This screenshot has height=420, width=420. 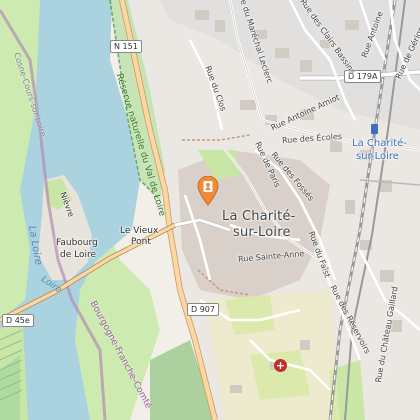 What do you see at coordinates (280, 365) in the screenshot?
I see `hospital-icon: +` at bounding box center [280, 365].